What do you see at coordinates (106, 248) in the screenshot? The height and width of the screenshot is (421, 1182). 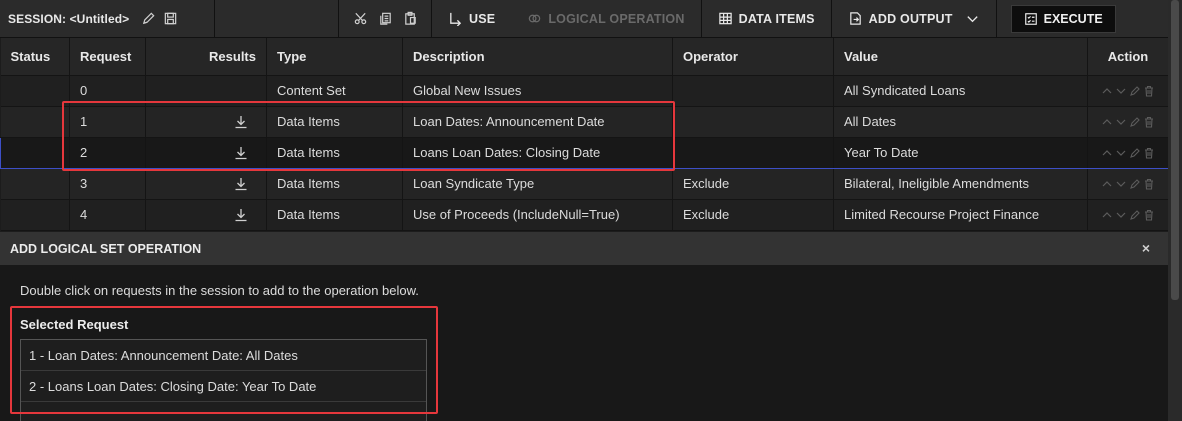 I see `panel-title: ADD LOGICAL SET OPERATION` at bounding box center [106, 248].